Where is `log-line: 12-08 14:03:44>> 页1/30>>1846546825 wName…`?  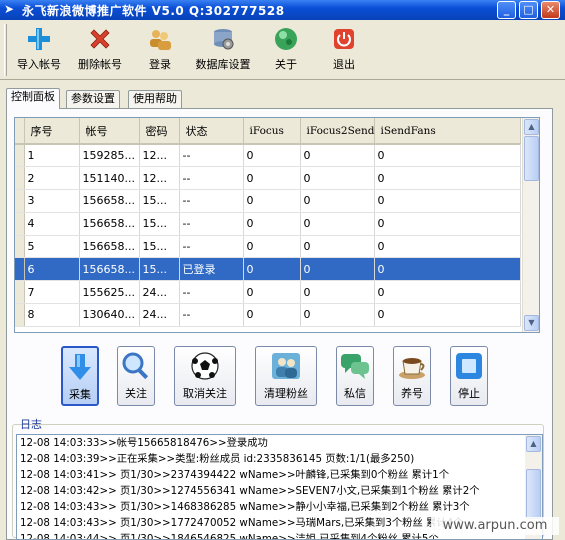
log-line: 12-08 14:03:44>> 页1/30>>1846546825 wName… is located at coordinates (229, 536).